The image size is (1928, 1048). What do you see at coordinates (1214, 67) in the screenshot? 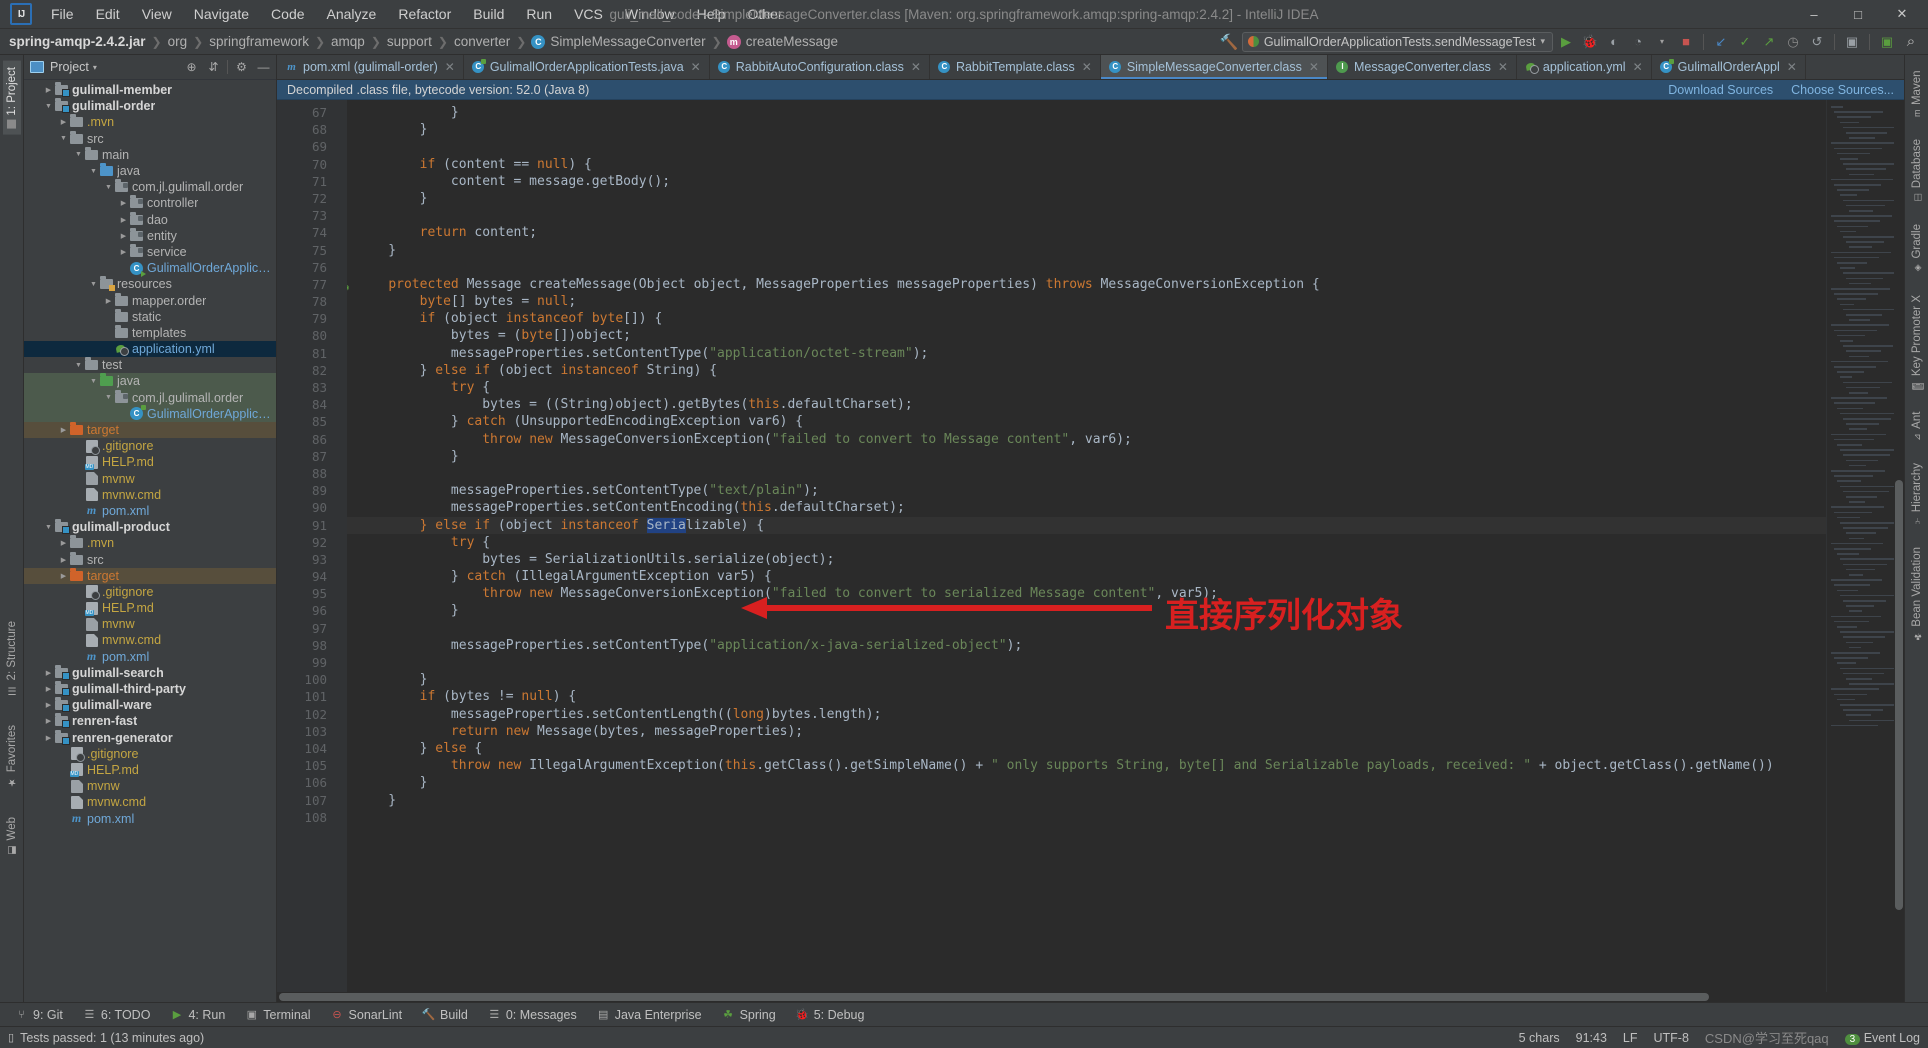
I see `editor-tab: C SimpleMessageConverter.class ✕` at bounding box center [1214, 67].